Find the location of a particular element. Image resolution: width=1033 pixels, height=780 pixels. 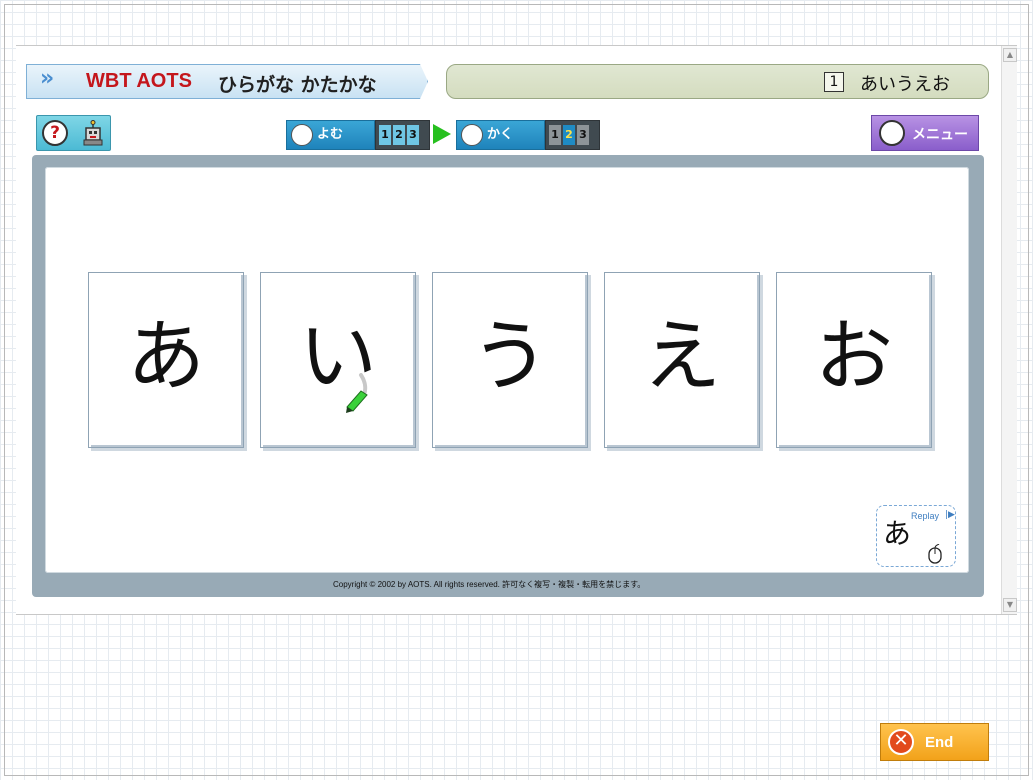

vertical-scrollbar: ▲ ▼ is located at coordinates (1009, 330).